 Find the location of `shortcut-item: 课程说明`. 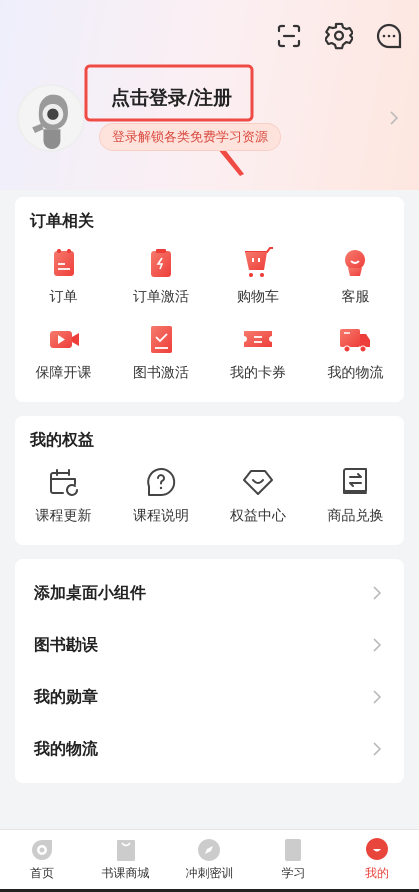

shortcut-item: 课程说明 is located at coordinates (161, 495).